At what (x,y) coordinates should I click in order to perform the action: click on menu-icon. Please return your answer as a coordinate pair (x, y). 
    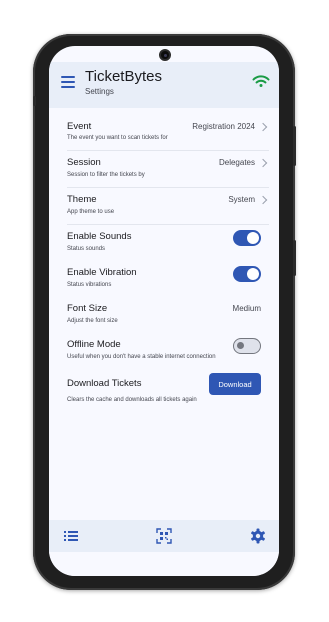
    Looking at the image, I should click on (68, 82).